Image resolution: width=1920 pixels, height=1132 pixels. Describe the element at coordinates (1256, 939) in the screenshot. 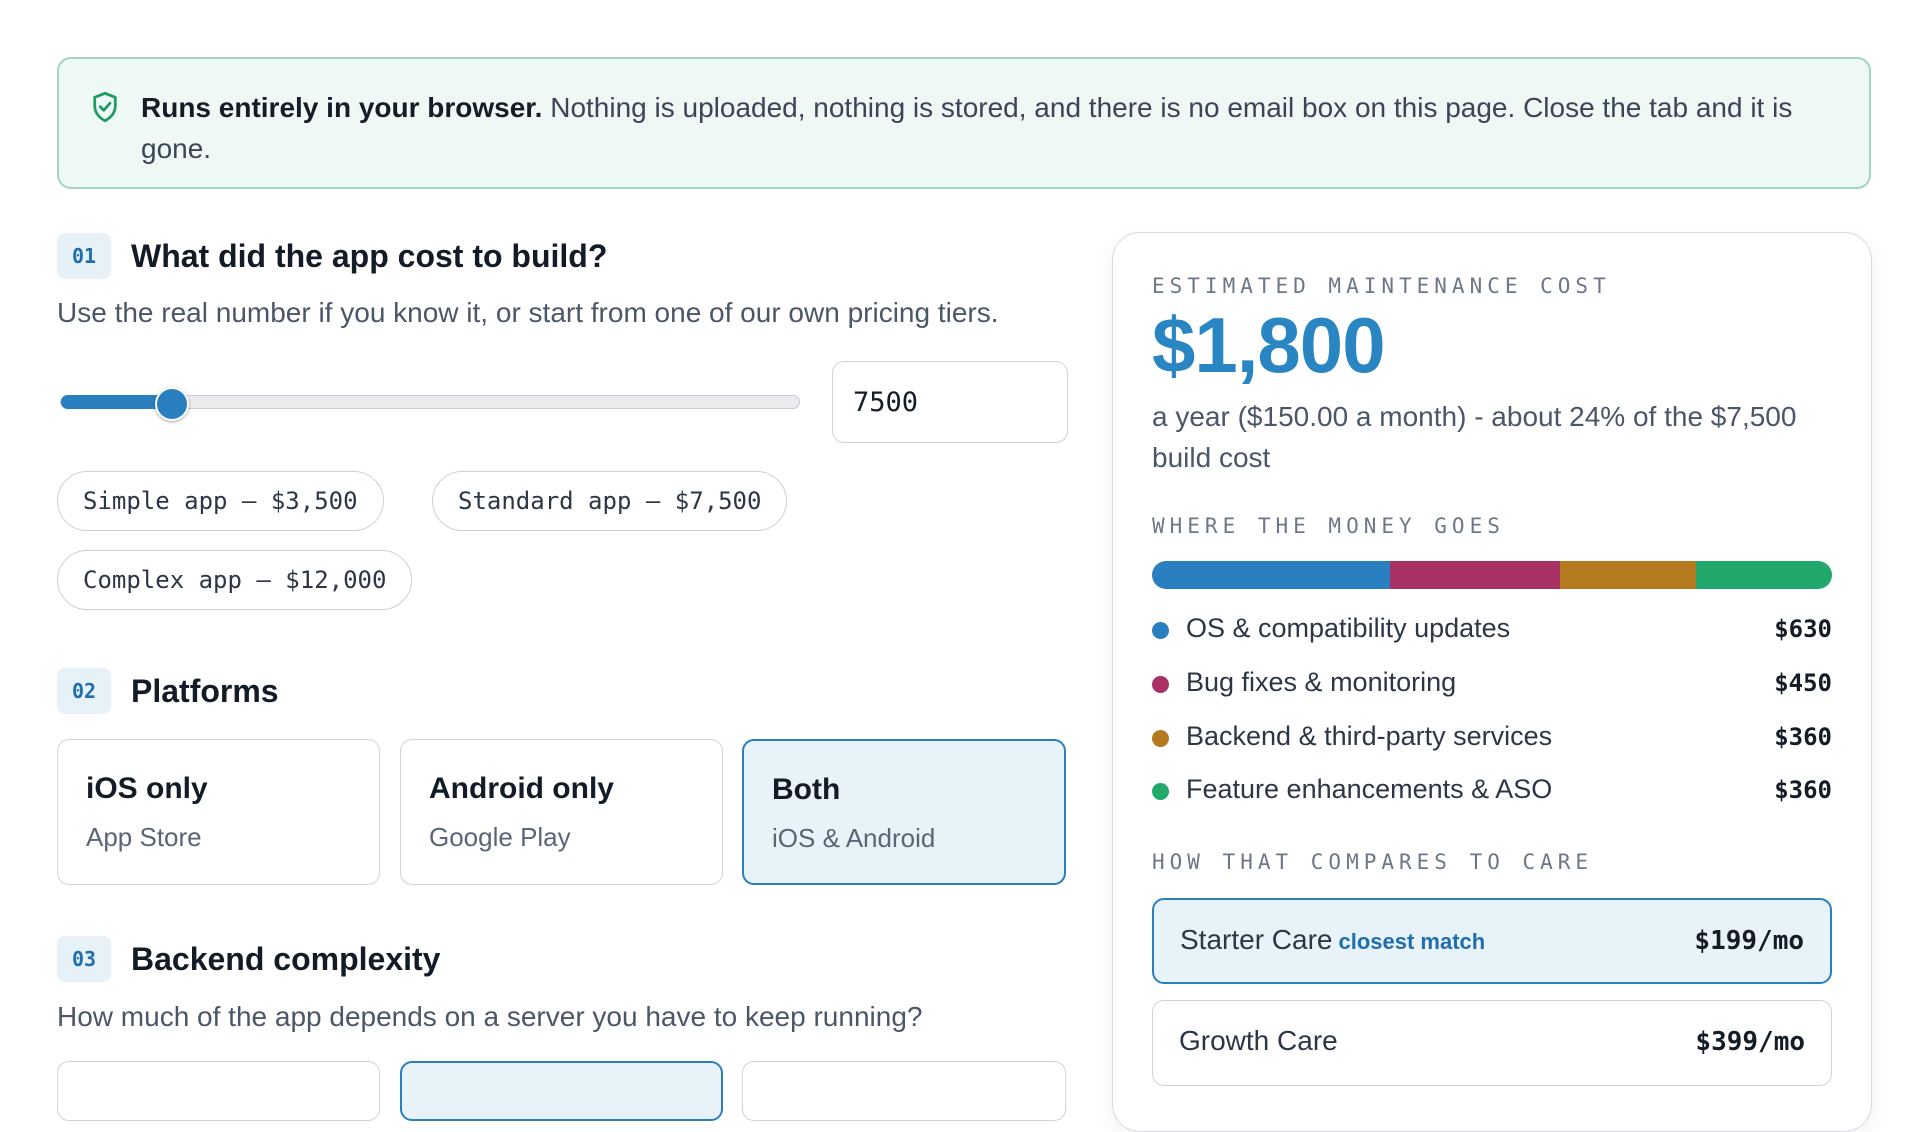

I see `care-plan-name: Starter Care` at that location.